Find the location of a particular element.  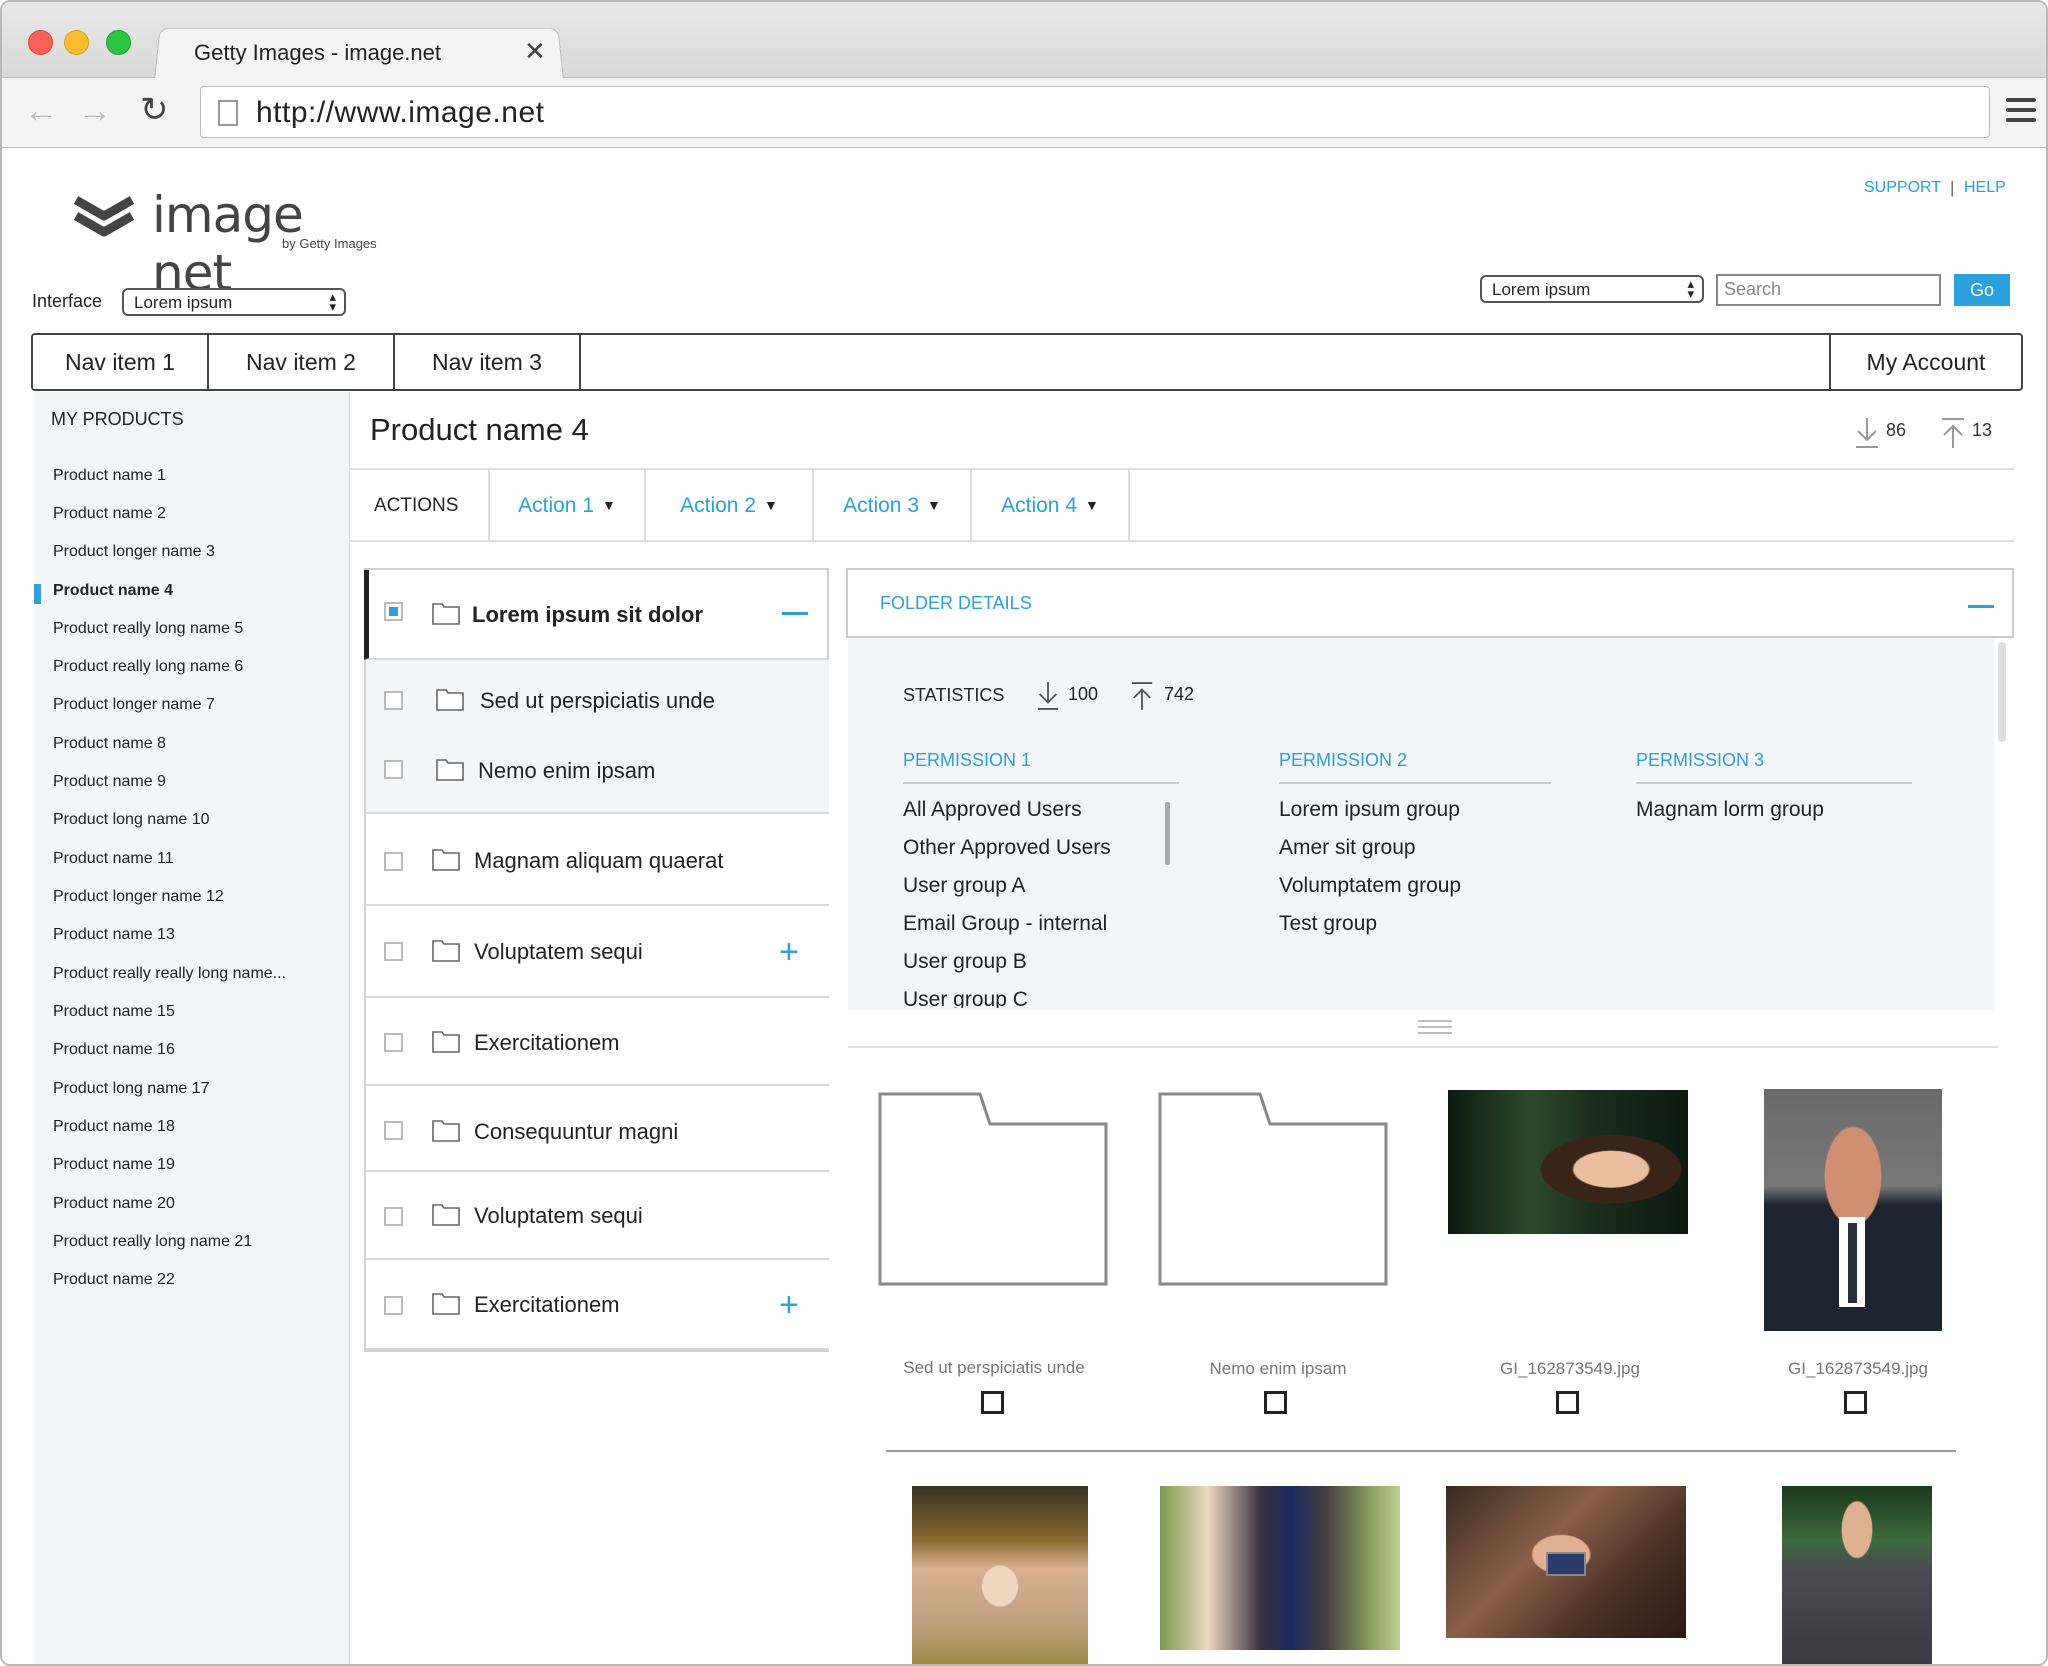

search-scope-value: Lorem ipsum is located at coordinates (1541, 289).